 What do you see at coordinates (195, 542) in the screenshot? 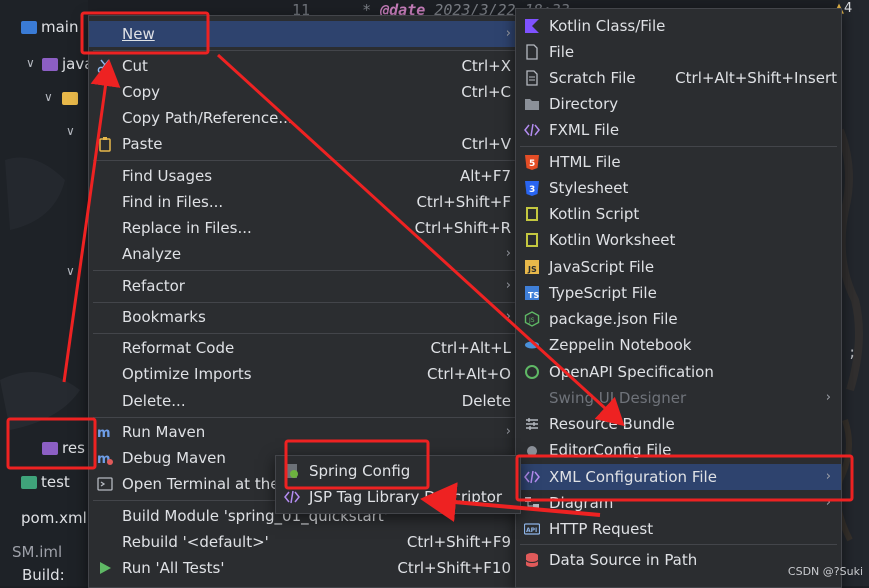
I see `menu-item-label: Rebuild '<default>'` at bounding box center [195, 542].